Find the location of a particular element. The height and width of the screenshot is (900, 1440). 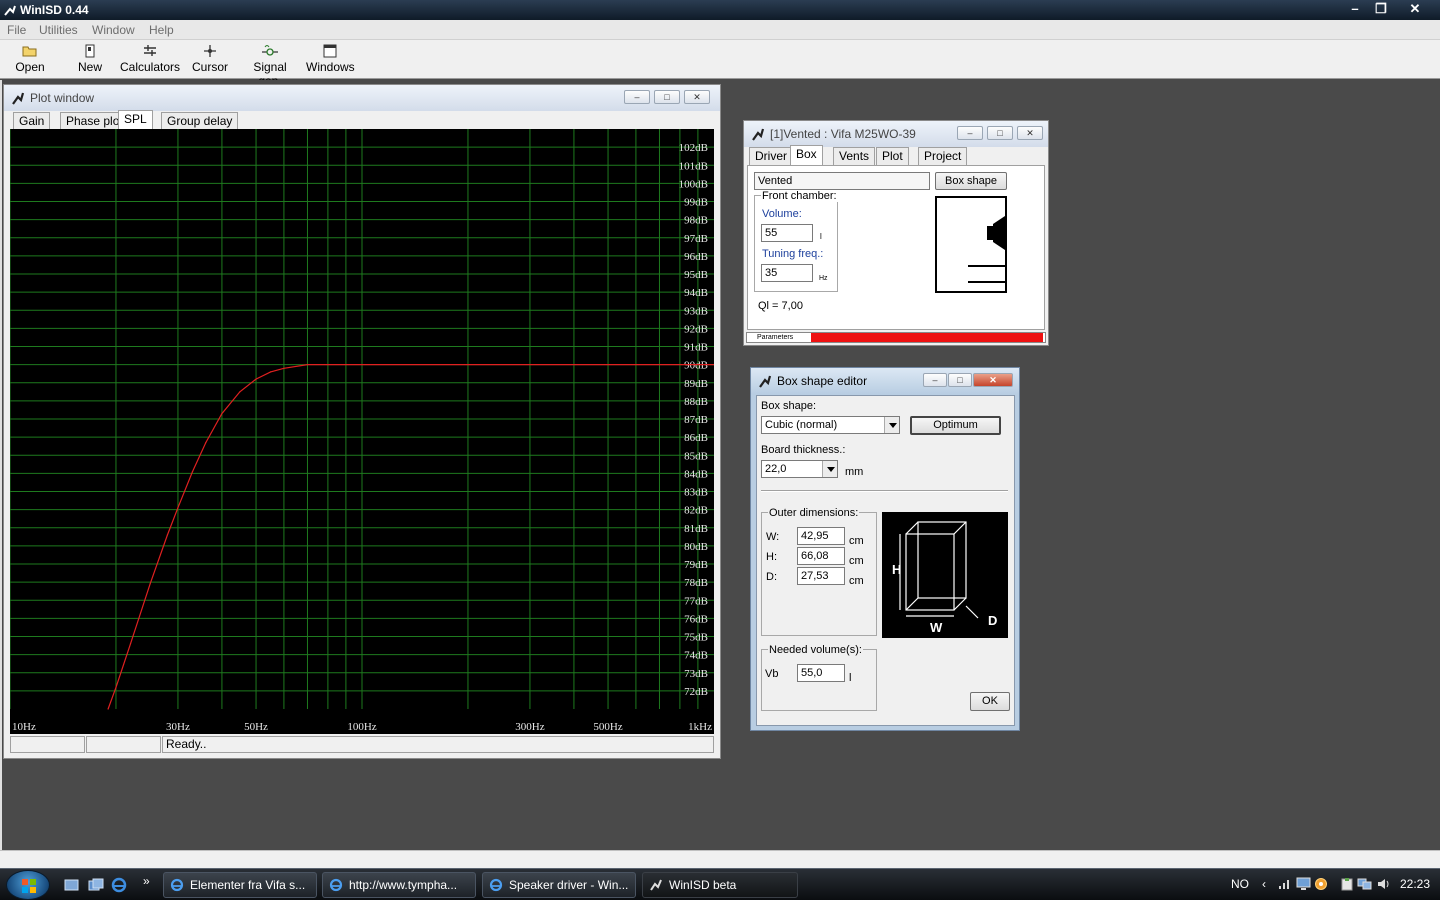

tray-expand-icon: ‹ is located at coordinates (1264, 884).